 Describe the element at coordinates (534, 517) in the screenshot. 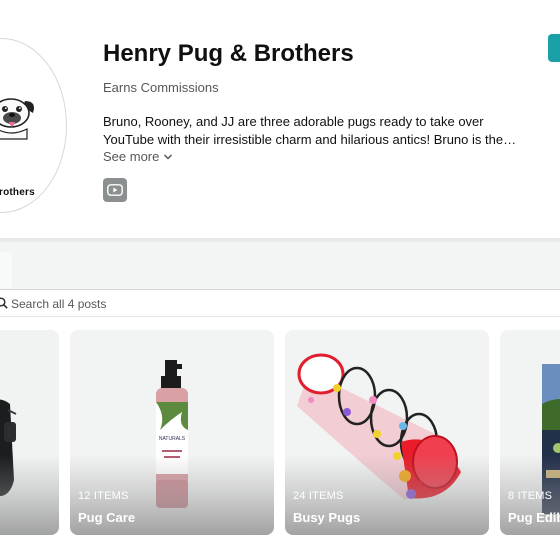

I see `collection-title: Pug Edib` at that location.